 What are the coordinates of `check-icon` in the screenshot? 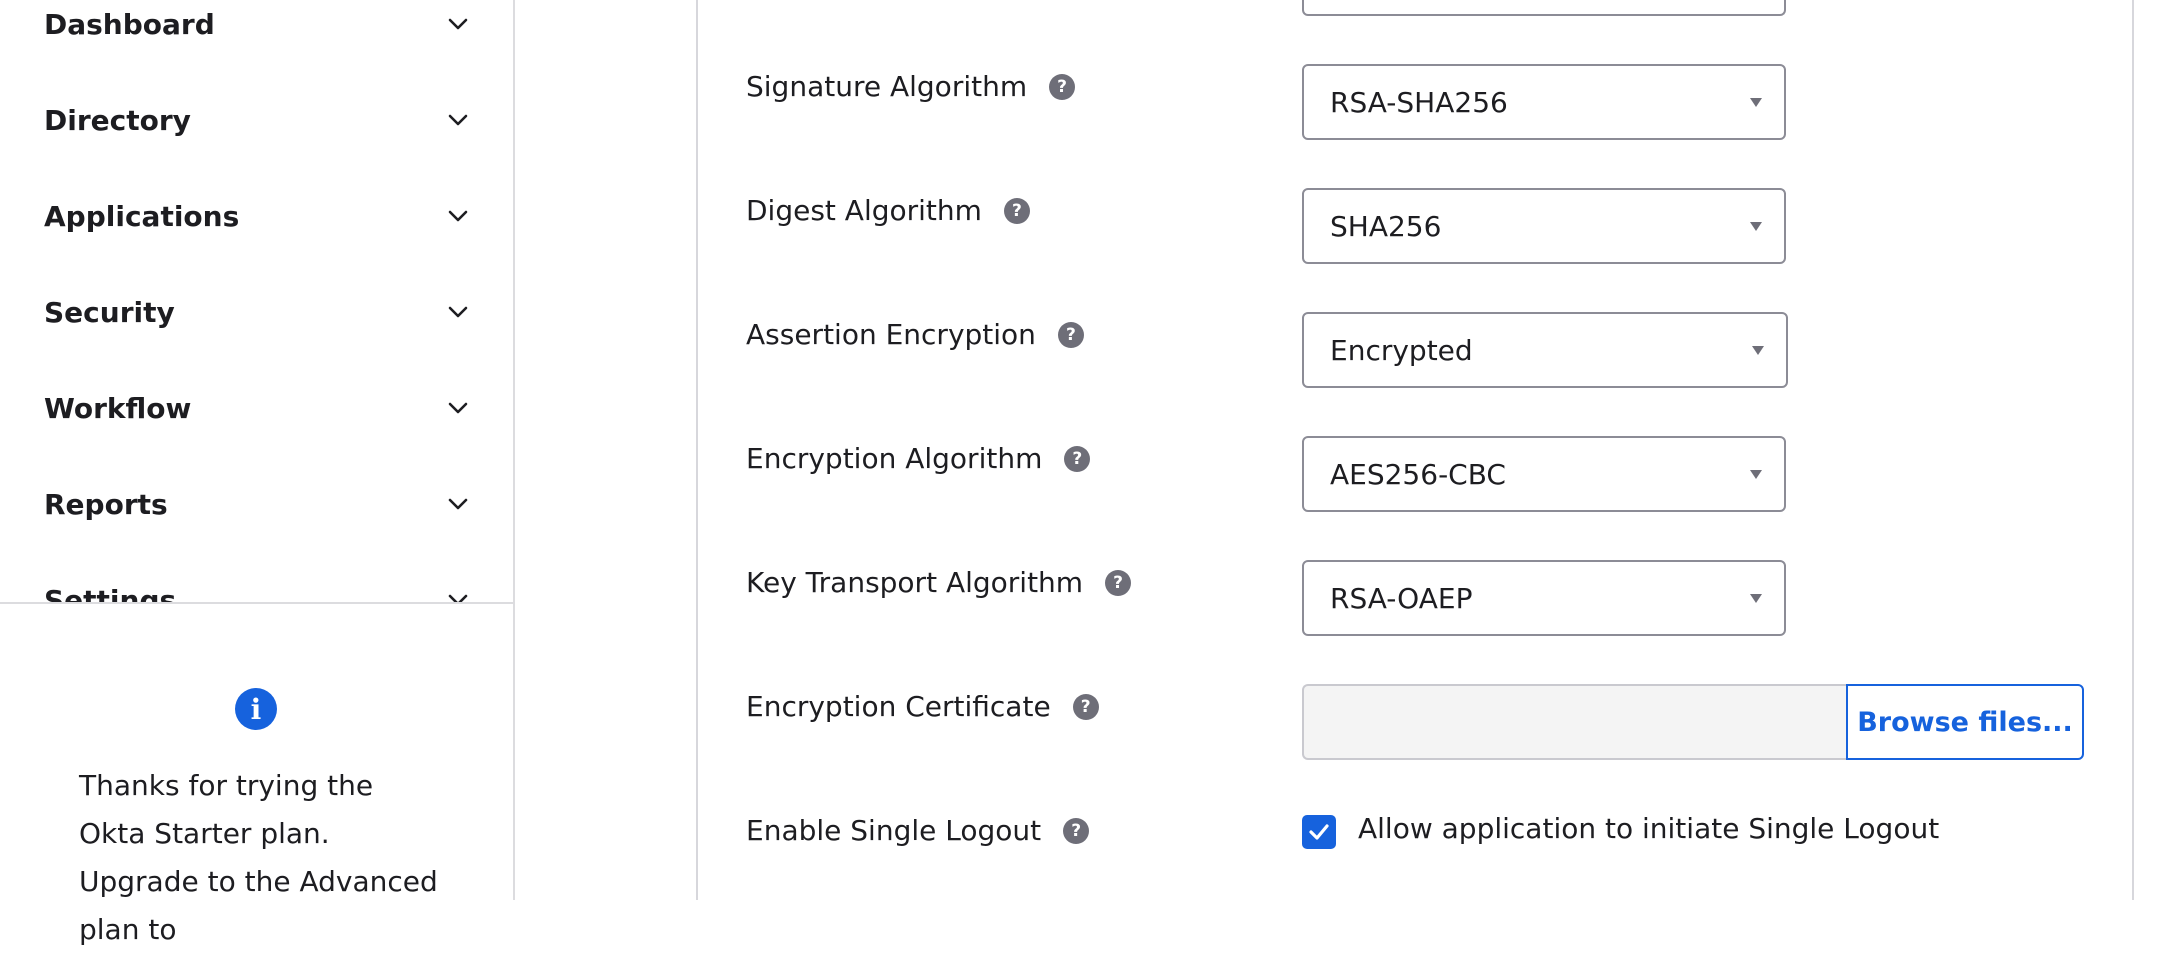 It's located at (1319, 832).